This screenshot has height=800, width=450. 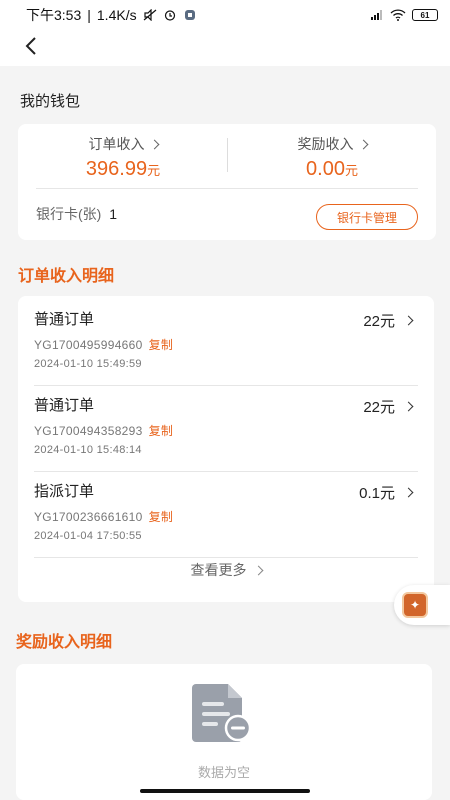 What do you see at coordinates (218, 570) in the screenshot?
I see `view-more-label: 查看更多` at bounding box center [218, 570].